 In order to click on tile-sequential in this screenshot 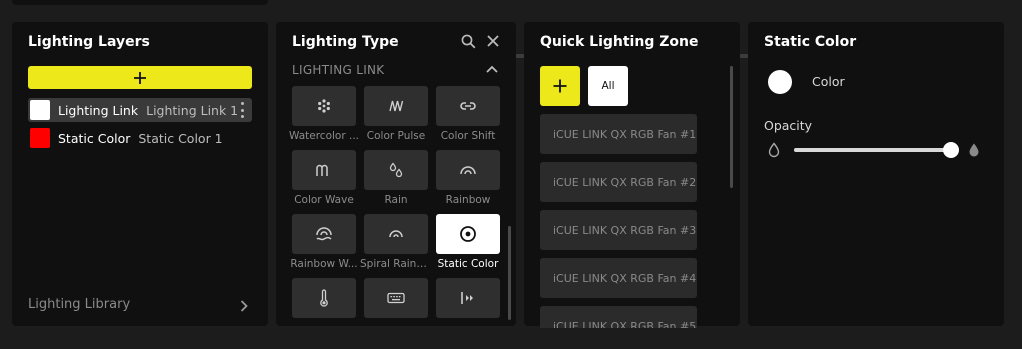, I will do `click(468, 298)`.